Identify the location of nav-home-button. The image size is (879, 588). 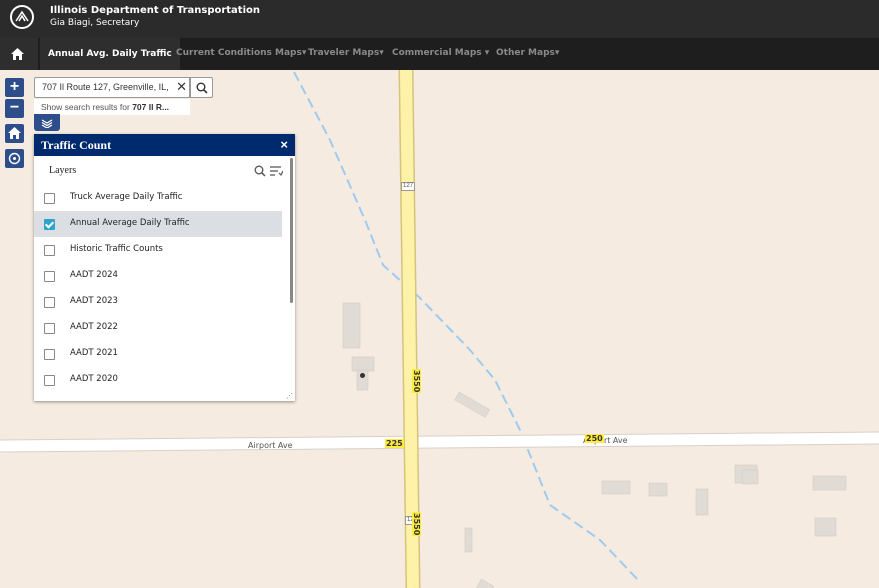
(19, 54).